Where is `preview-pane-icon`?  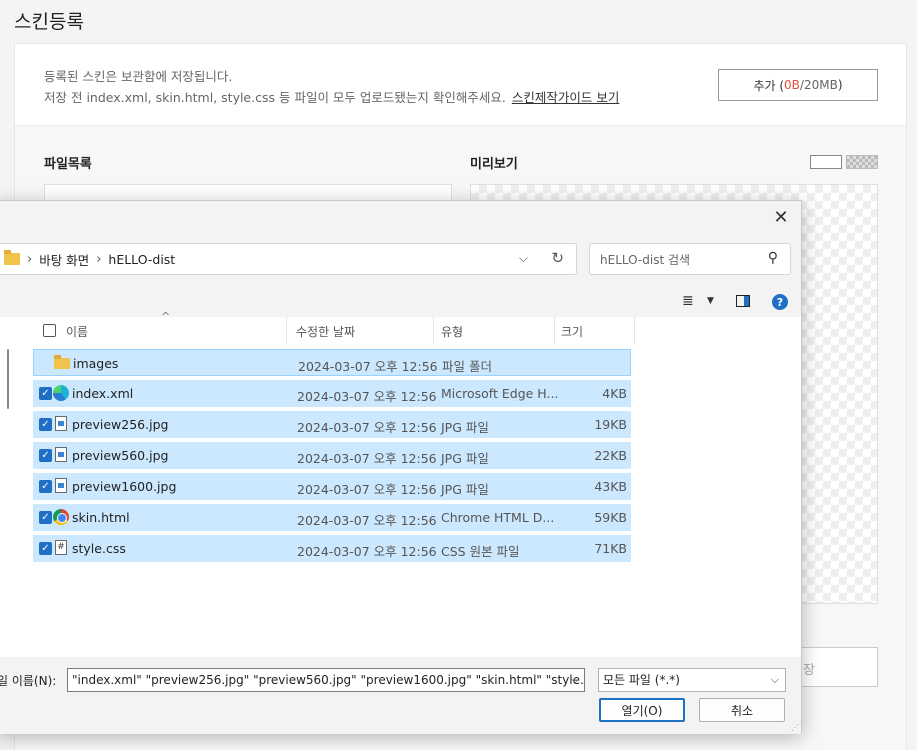 preview-pane-icon is located at coordinates (743, 301).